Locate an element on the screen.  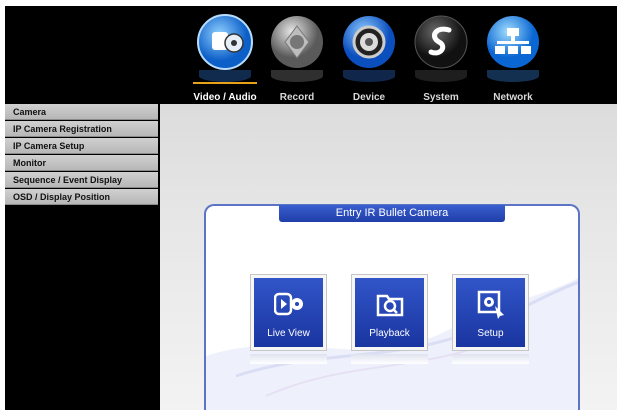
live-view-icon is located at coordinates (288, 304).